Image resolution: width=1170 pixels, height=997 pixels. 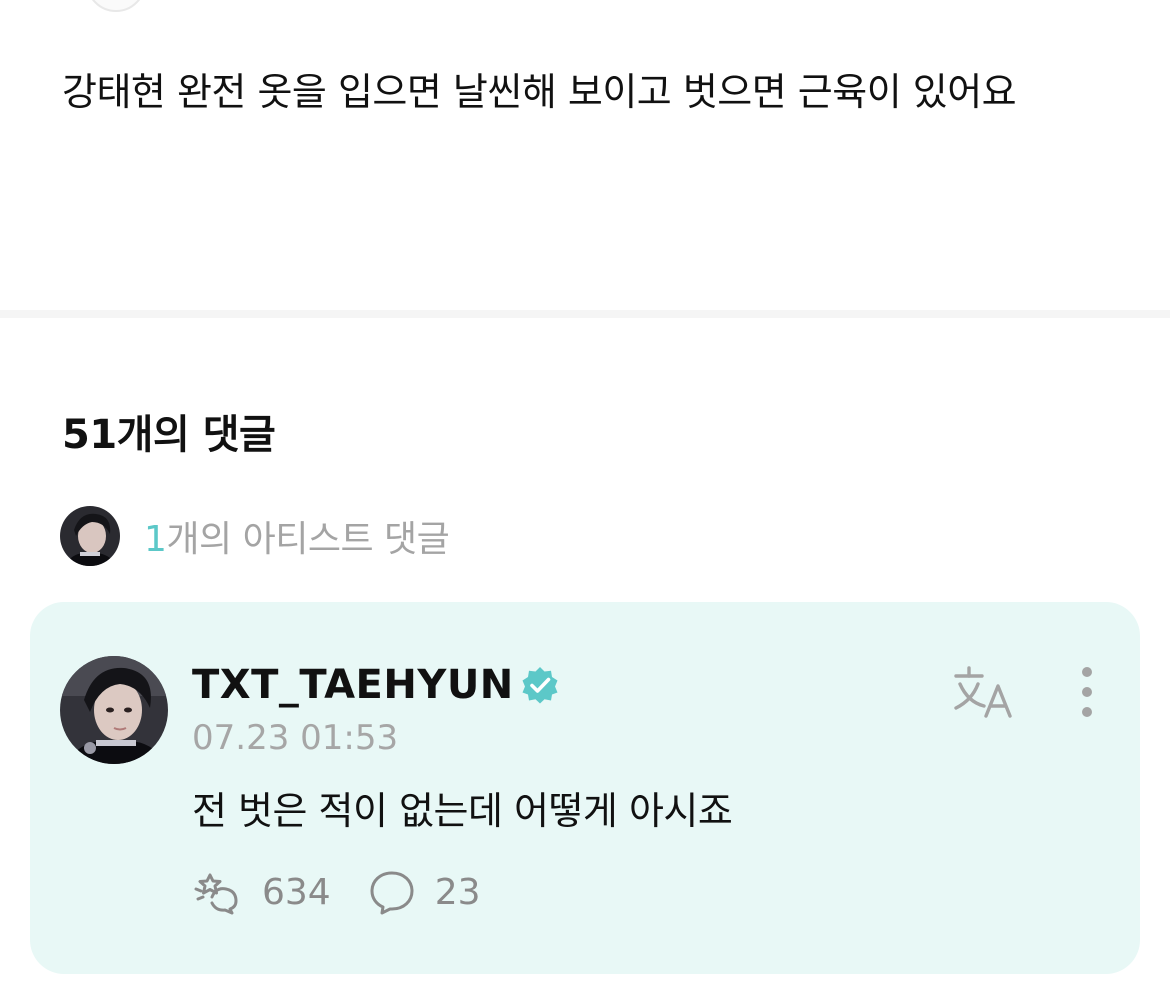 What do you see at coordinates (457, 892) in the screenshot?
I see `reply-count: 23` at bounding box center [457, 892].